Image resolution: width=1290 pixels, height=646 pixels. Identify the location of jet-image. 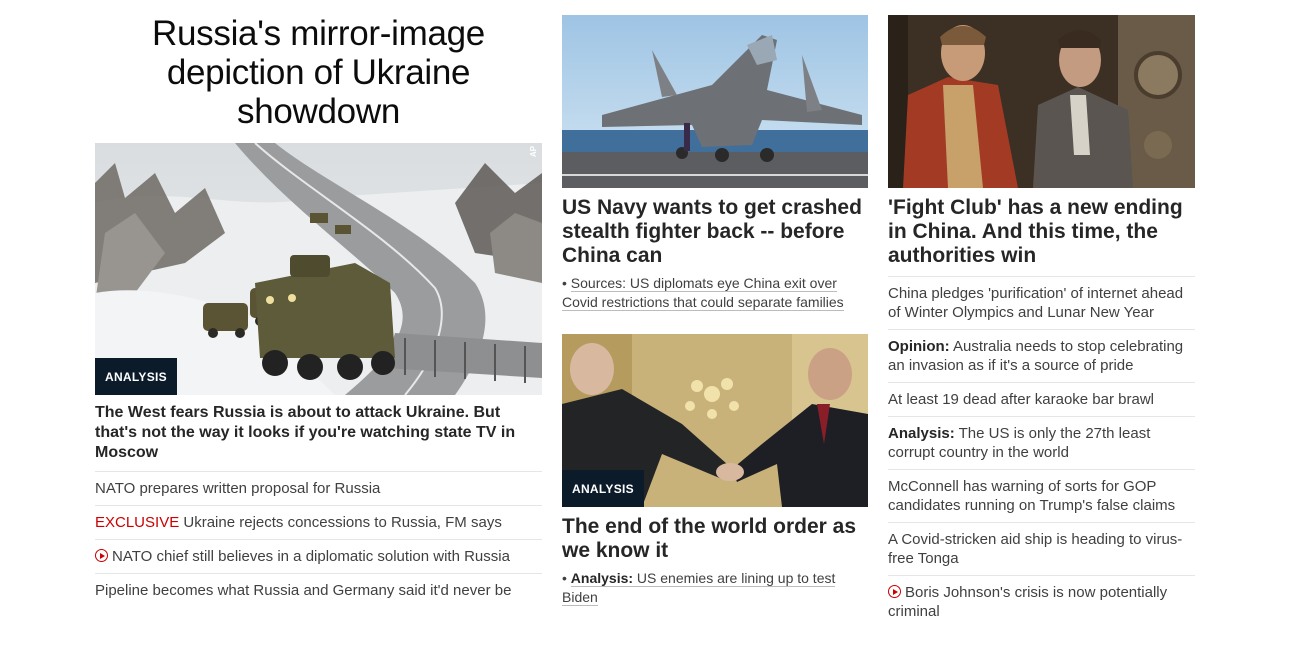
(715, 101).